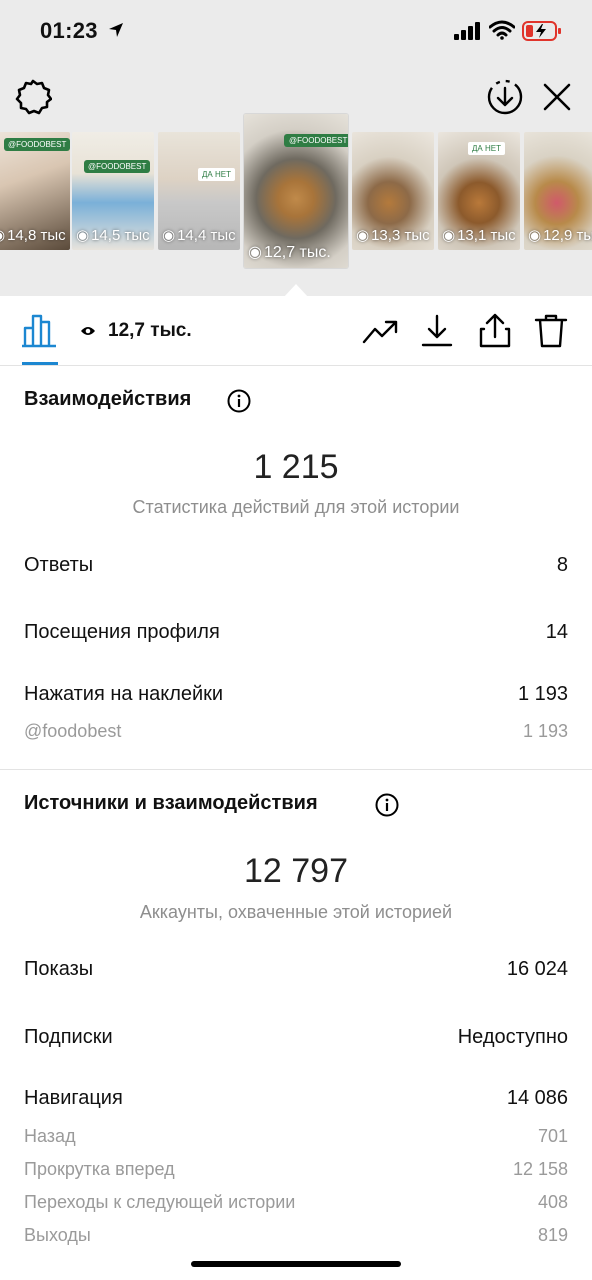  I want to click on stat-row-label: Показы, so click(59, 969).